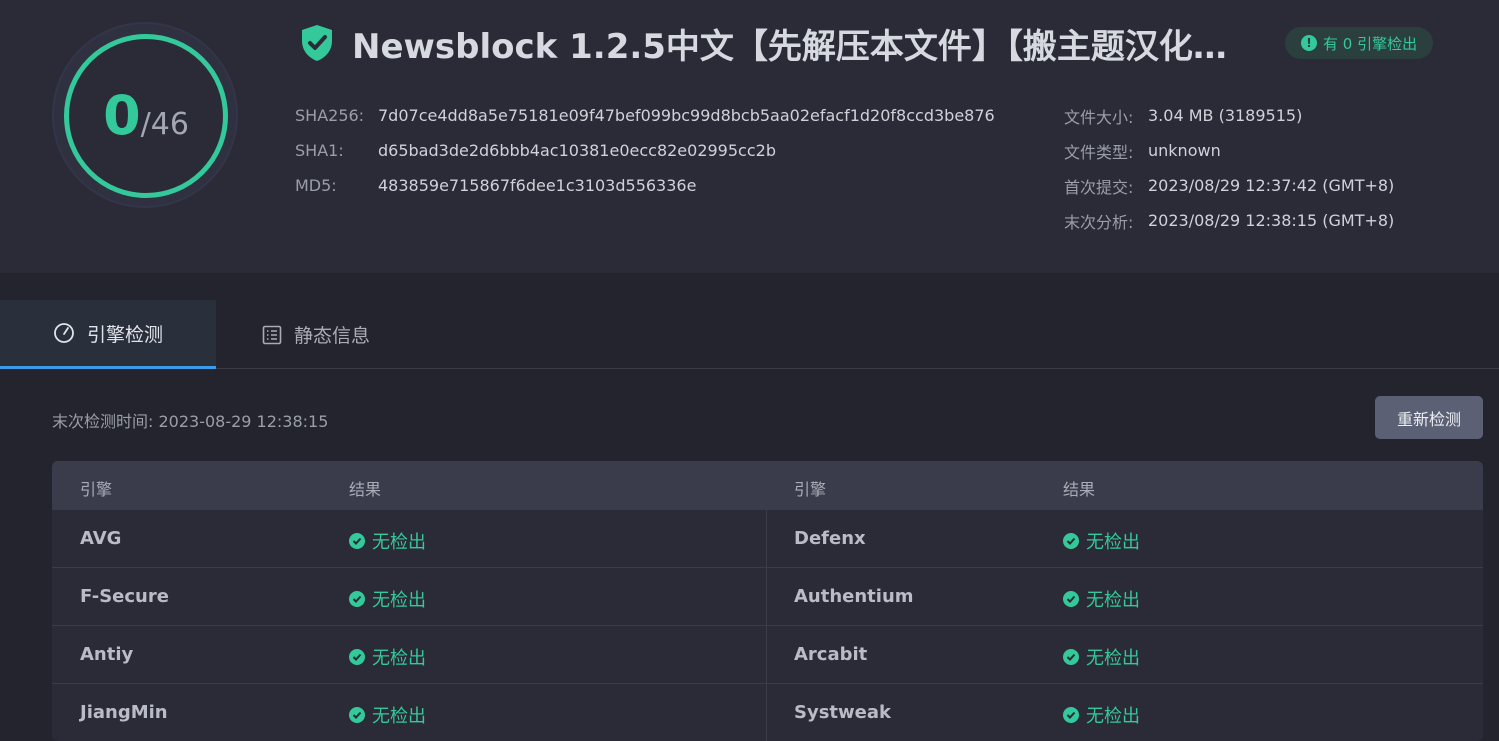  I want to click on badge-label: 有 0 引擎检出, so click(1370, 43).